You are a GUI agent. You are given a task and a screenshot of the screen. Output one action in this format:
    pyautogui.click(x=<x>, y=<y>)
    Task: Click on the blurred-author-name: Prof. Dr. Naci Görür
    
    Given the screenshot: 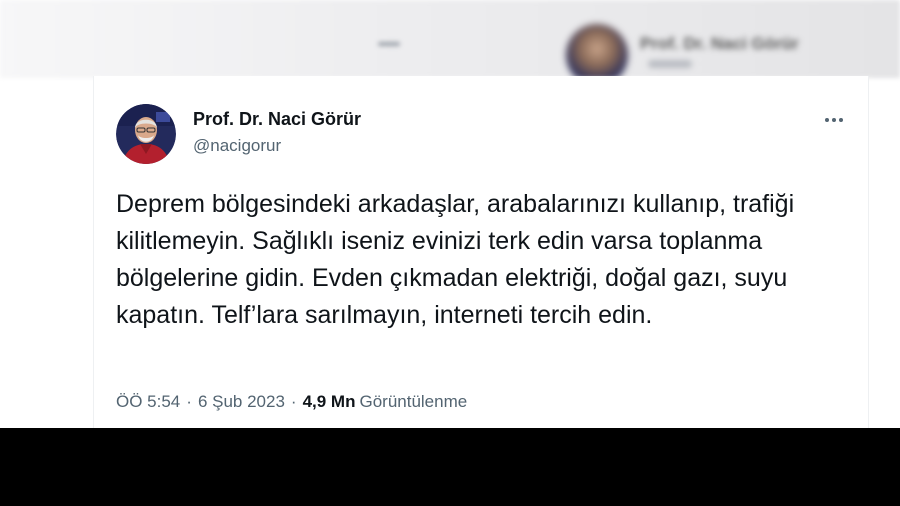 What is the action you would take?
    pyautogui.click(x=719, y=43)
    